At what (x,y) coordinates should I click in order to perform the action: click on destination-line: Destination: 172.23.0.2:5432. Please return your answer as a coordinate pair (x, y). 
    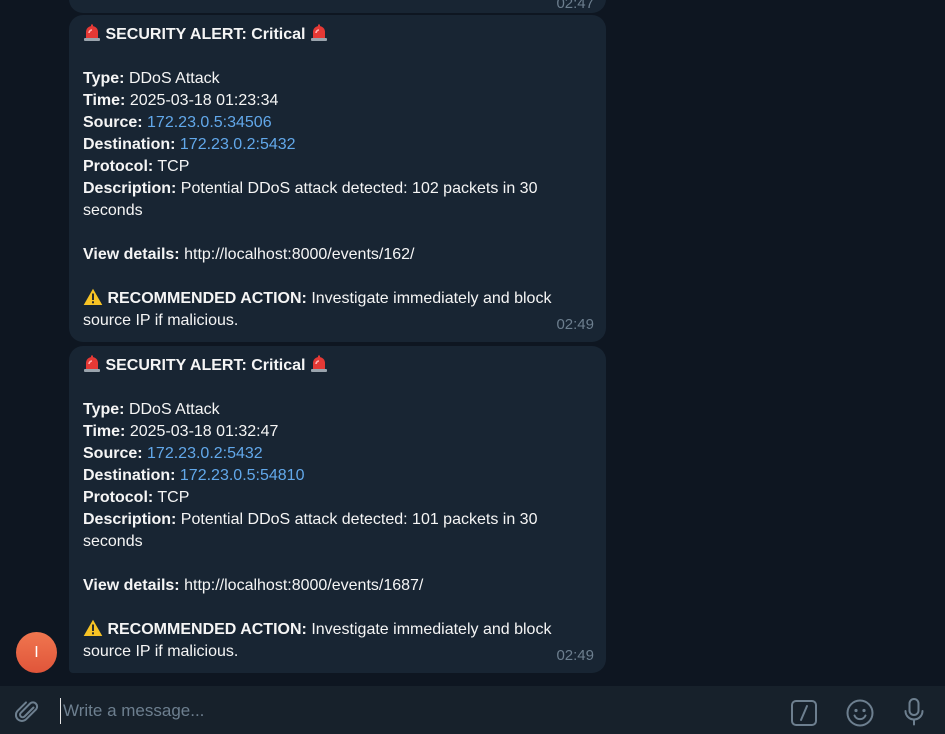
    Looking at the image, I should click on (333, 145).